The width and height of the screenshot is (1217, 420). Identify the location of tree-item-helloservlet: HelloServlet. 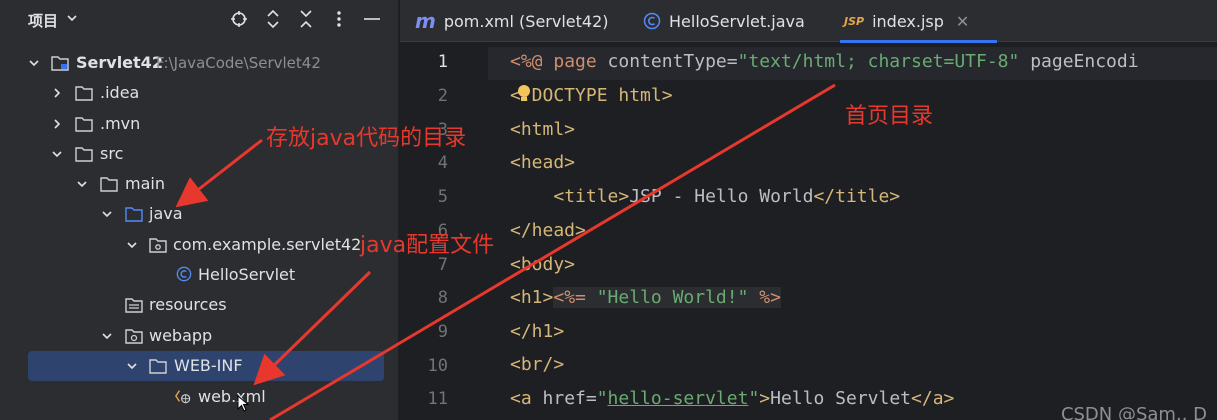
(199, 275).